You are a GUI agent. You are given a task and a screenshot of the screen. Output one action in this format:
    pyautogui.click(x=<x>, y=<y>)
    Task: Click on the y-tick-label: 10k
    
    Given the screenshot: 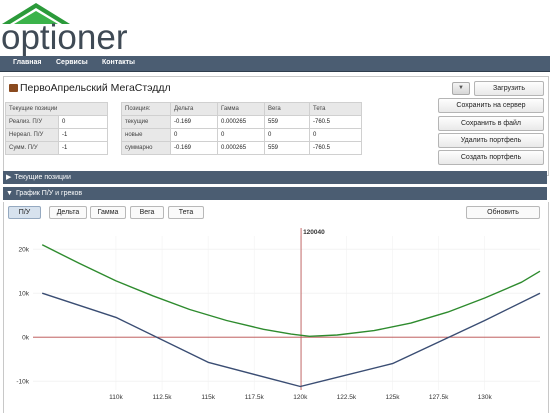 What is the action you would take?
    pyautogui.click(x=24, y=294)
    